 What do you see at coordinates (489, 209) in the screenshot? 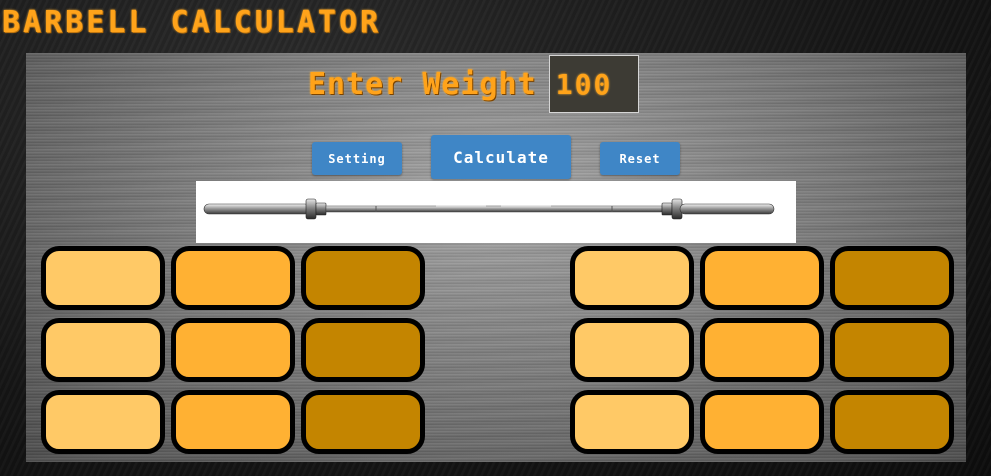
I see `barbell-icon` at bounding box center [489, 209].